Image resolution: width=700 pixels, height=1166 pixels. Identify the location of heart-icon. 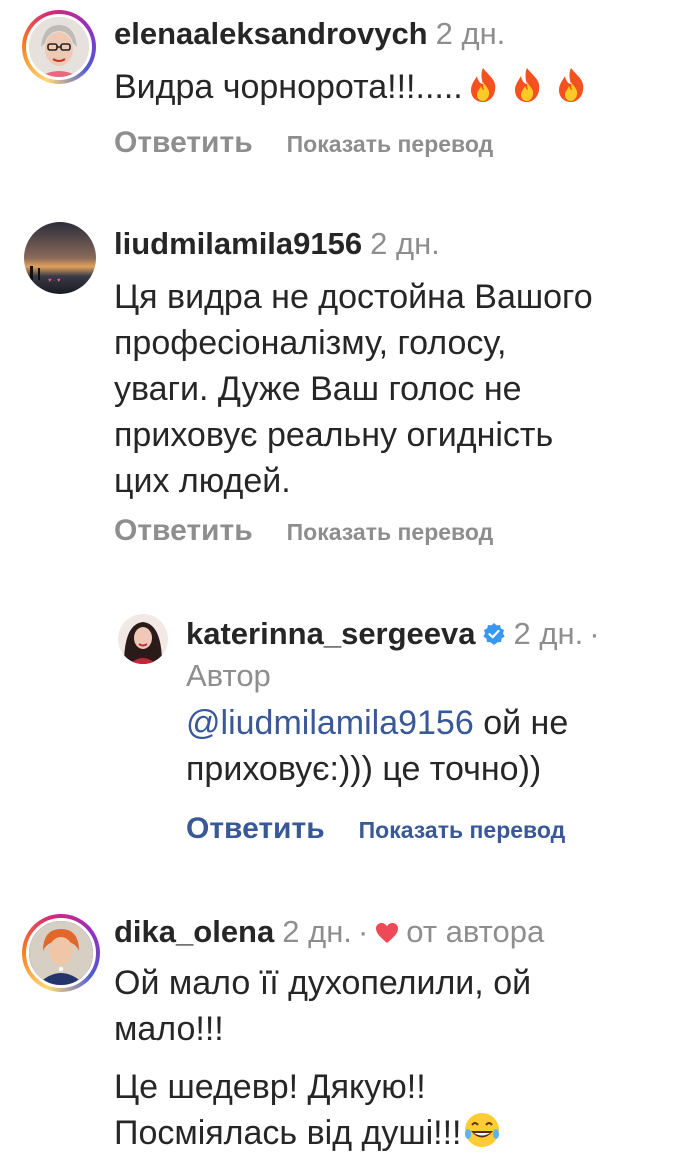
(387, 930).